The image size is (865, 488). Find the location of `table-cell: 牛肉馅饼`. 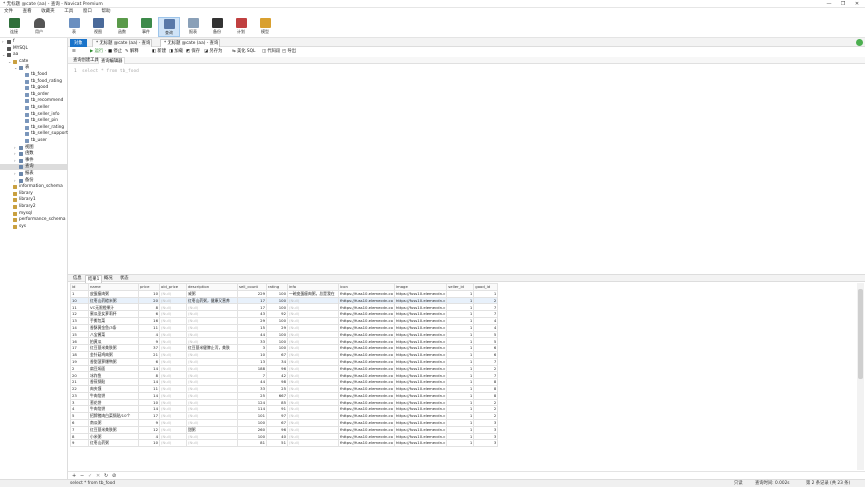

table-cell: 牛肉馅饼 is located at coordinates (113, 409).